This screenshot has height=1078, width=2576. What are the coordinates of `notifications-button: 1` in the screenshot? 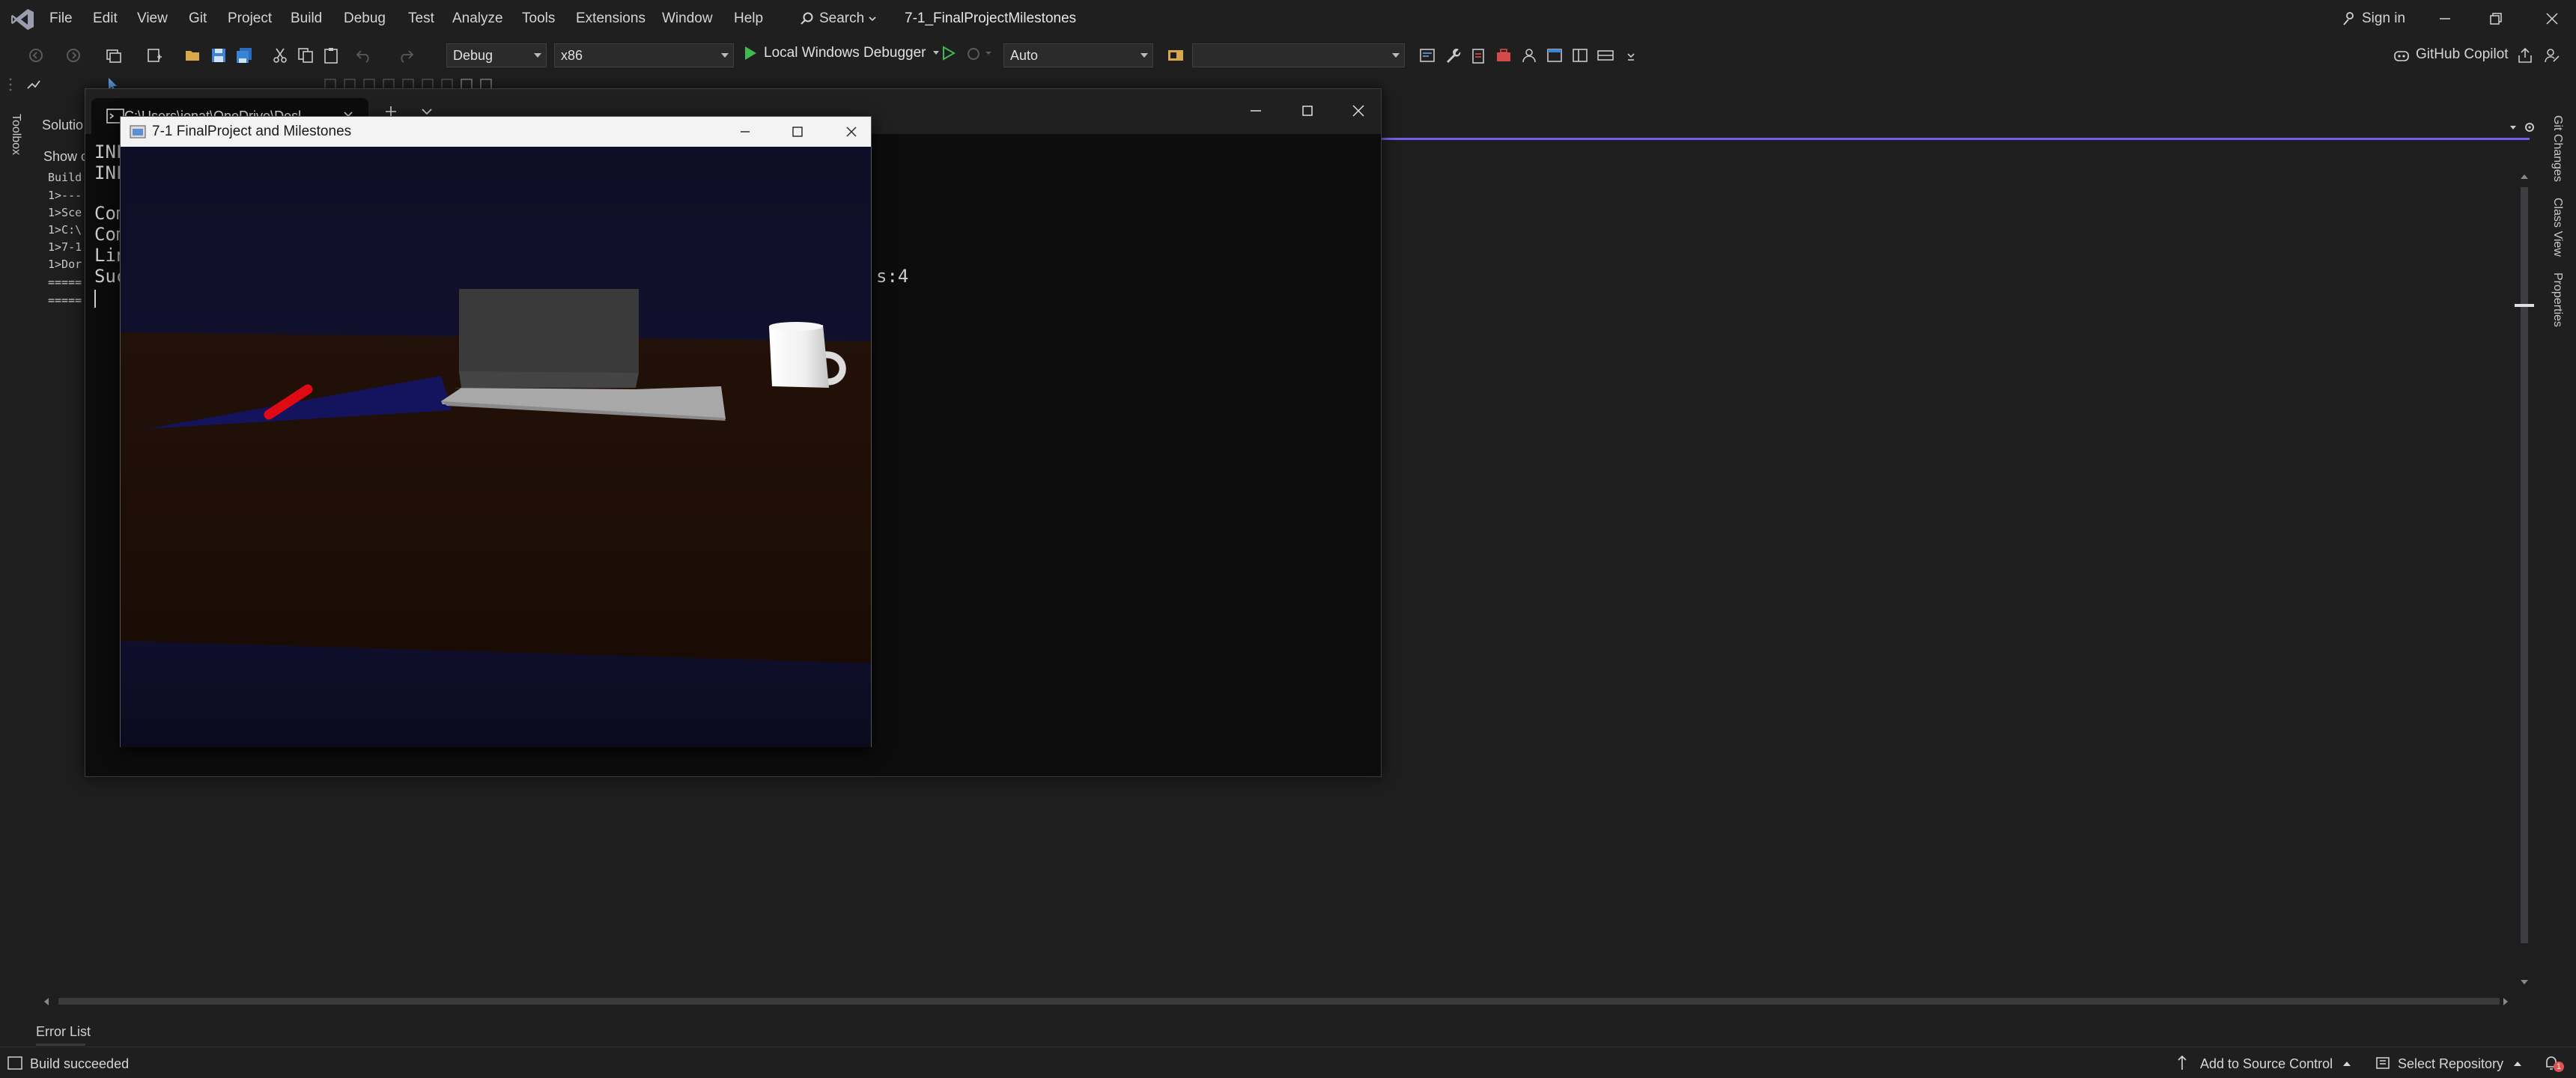 It's located at (2554, 1063).